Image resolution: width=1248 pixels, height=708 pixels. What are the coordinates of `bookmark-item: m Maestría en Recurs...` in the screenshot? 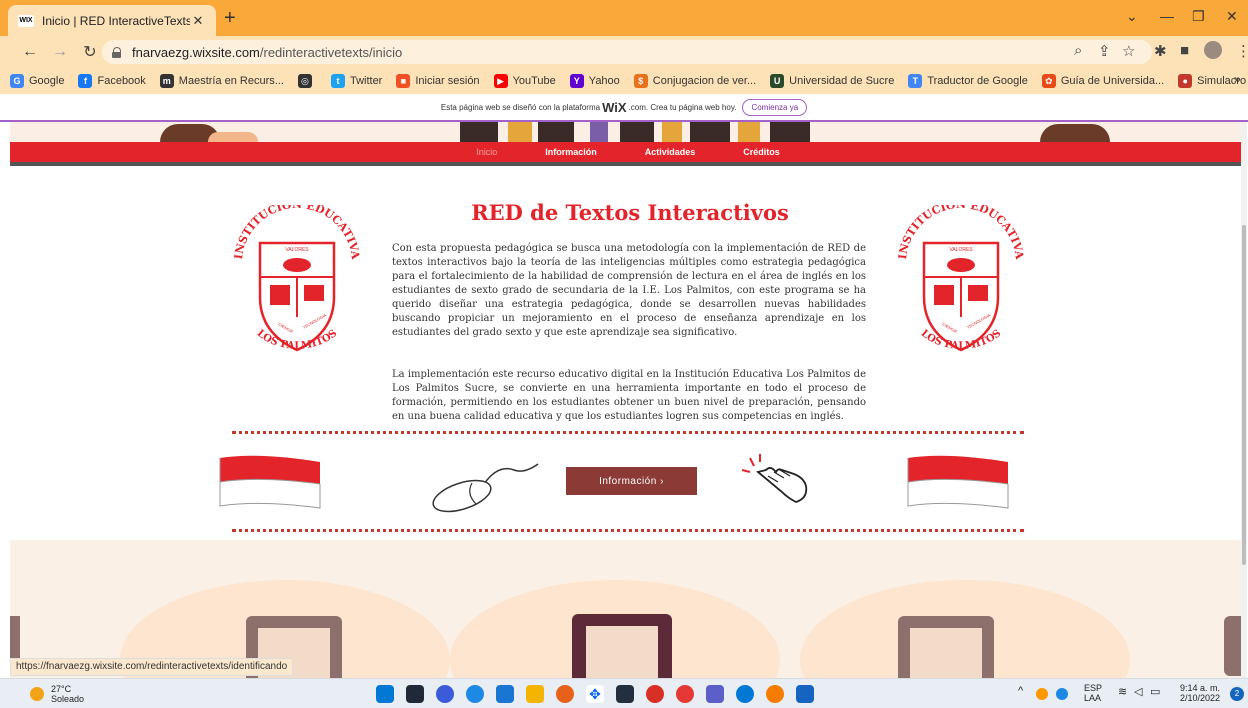 It's located at (221, 81).